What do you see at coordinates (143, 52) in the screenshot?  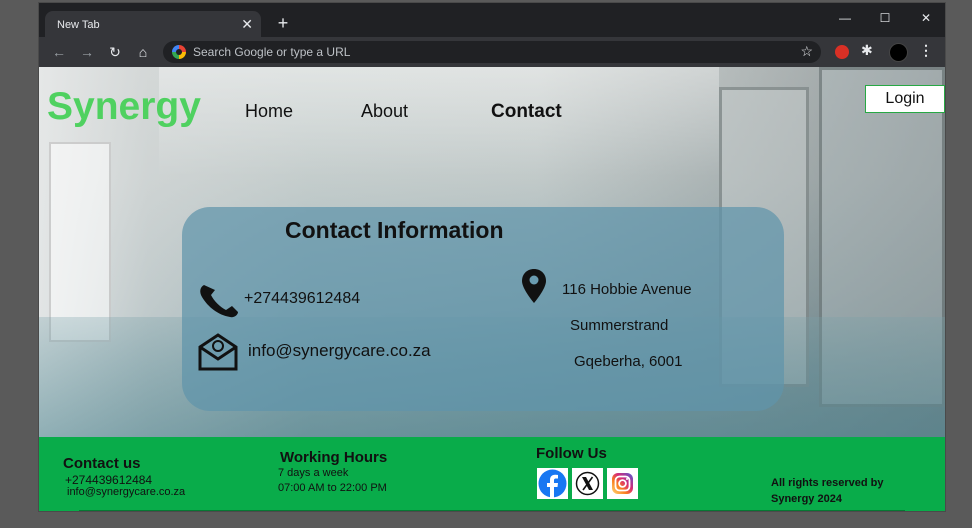 I see `home-button: ⌂` at bounding box center [143, 52].